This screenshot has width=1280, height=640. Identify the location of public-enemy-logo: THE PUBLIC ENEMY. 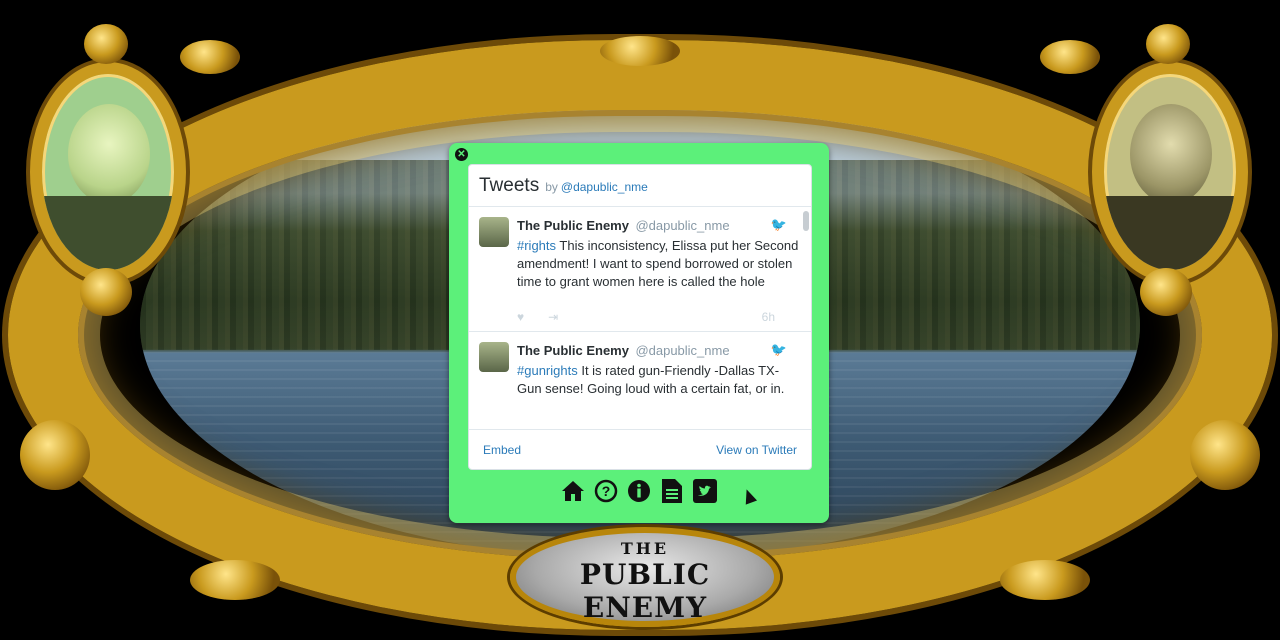
(645, 577).